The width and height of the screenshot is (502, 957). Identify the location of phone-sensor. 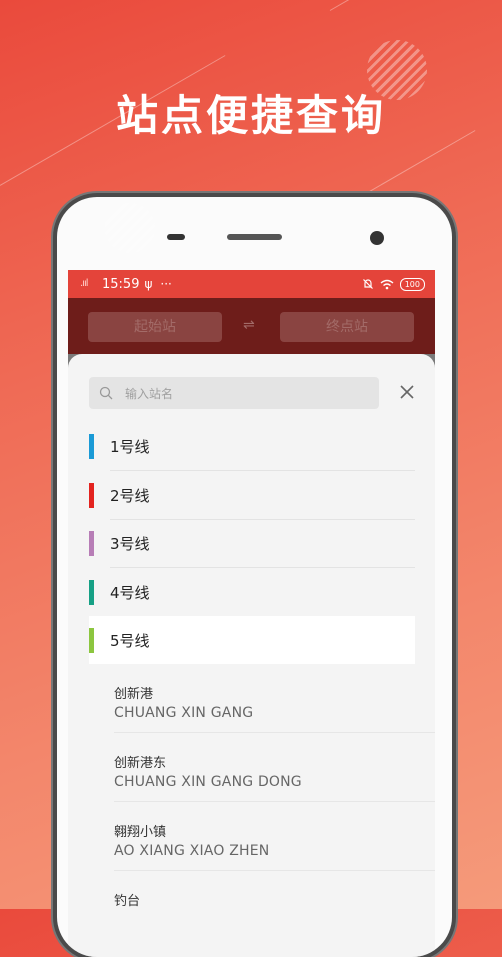
(176, 237).